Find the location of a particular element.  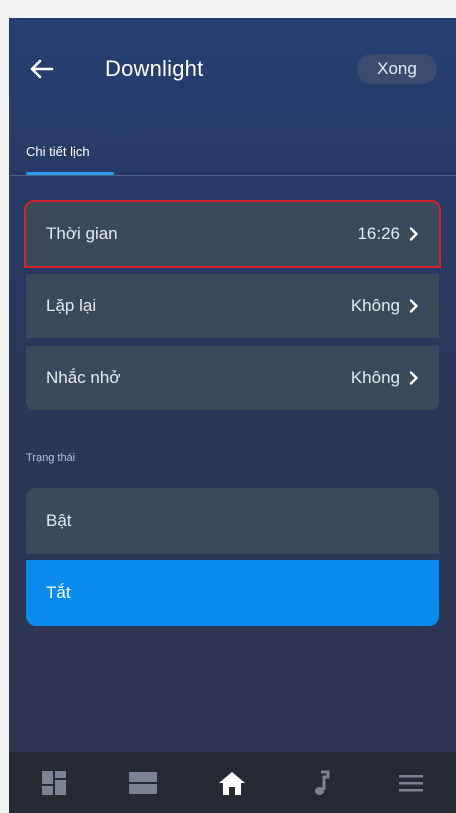

nav-item-dashboard is located at coordinates (54, 783).